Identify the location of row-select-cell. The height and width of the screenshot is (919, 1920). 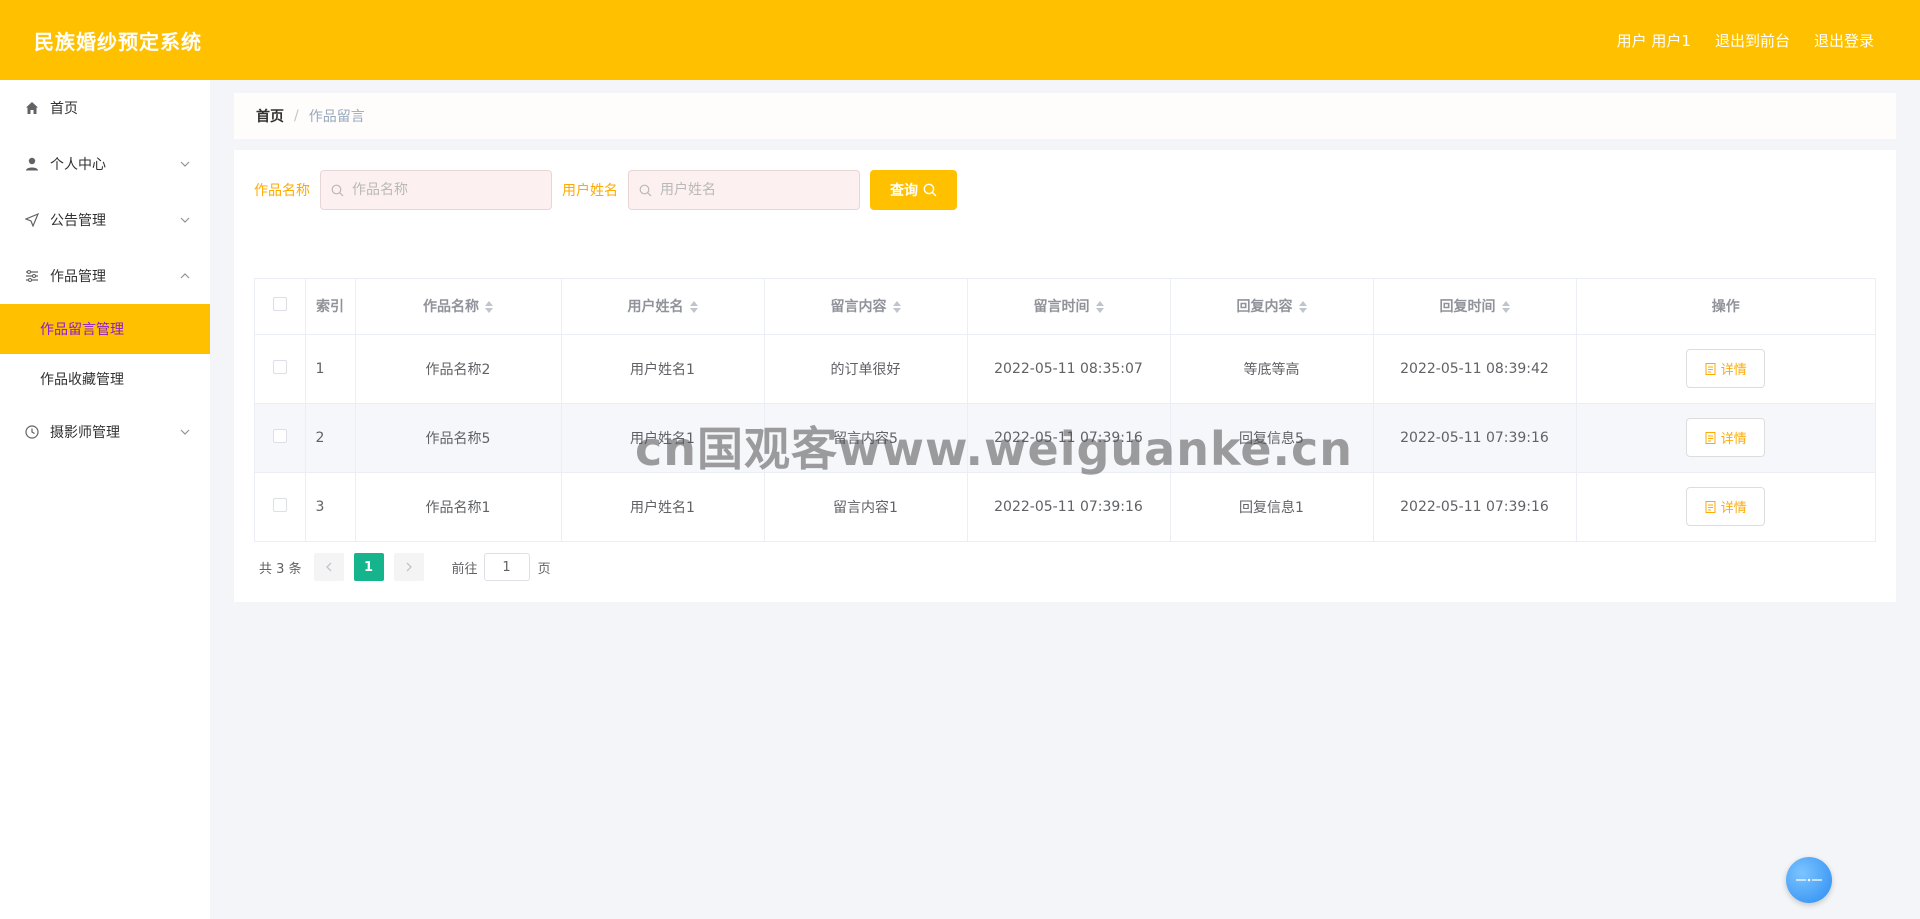
(280, 506).